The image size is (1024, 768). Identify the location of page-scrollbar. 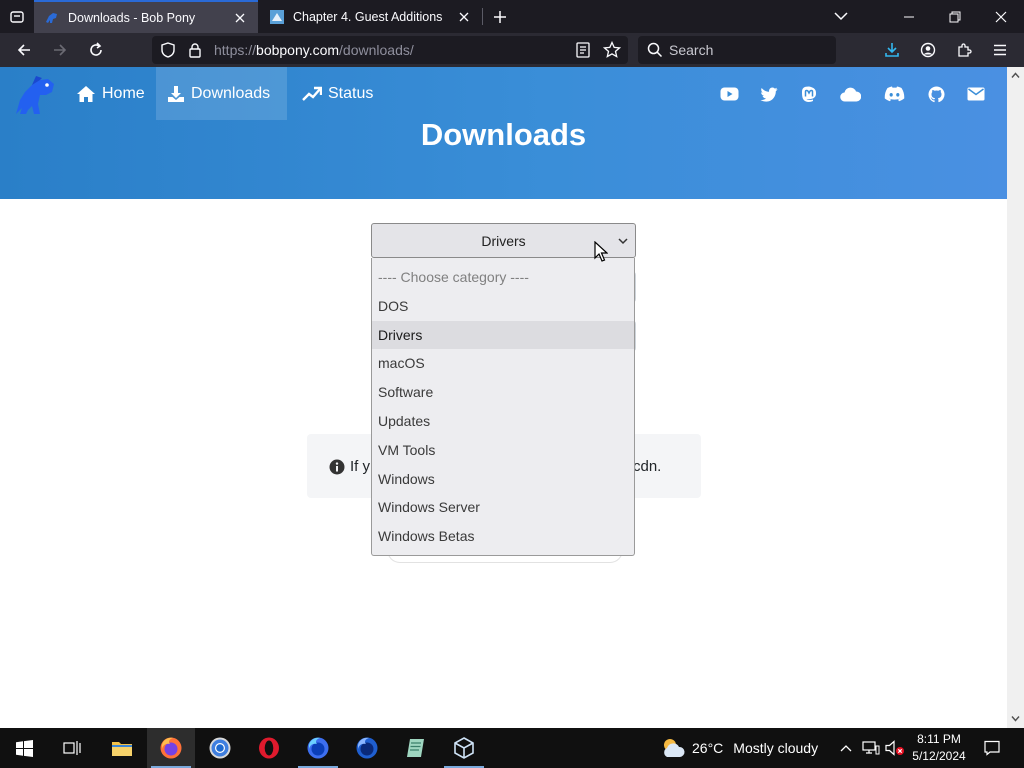
(1015, 397).